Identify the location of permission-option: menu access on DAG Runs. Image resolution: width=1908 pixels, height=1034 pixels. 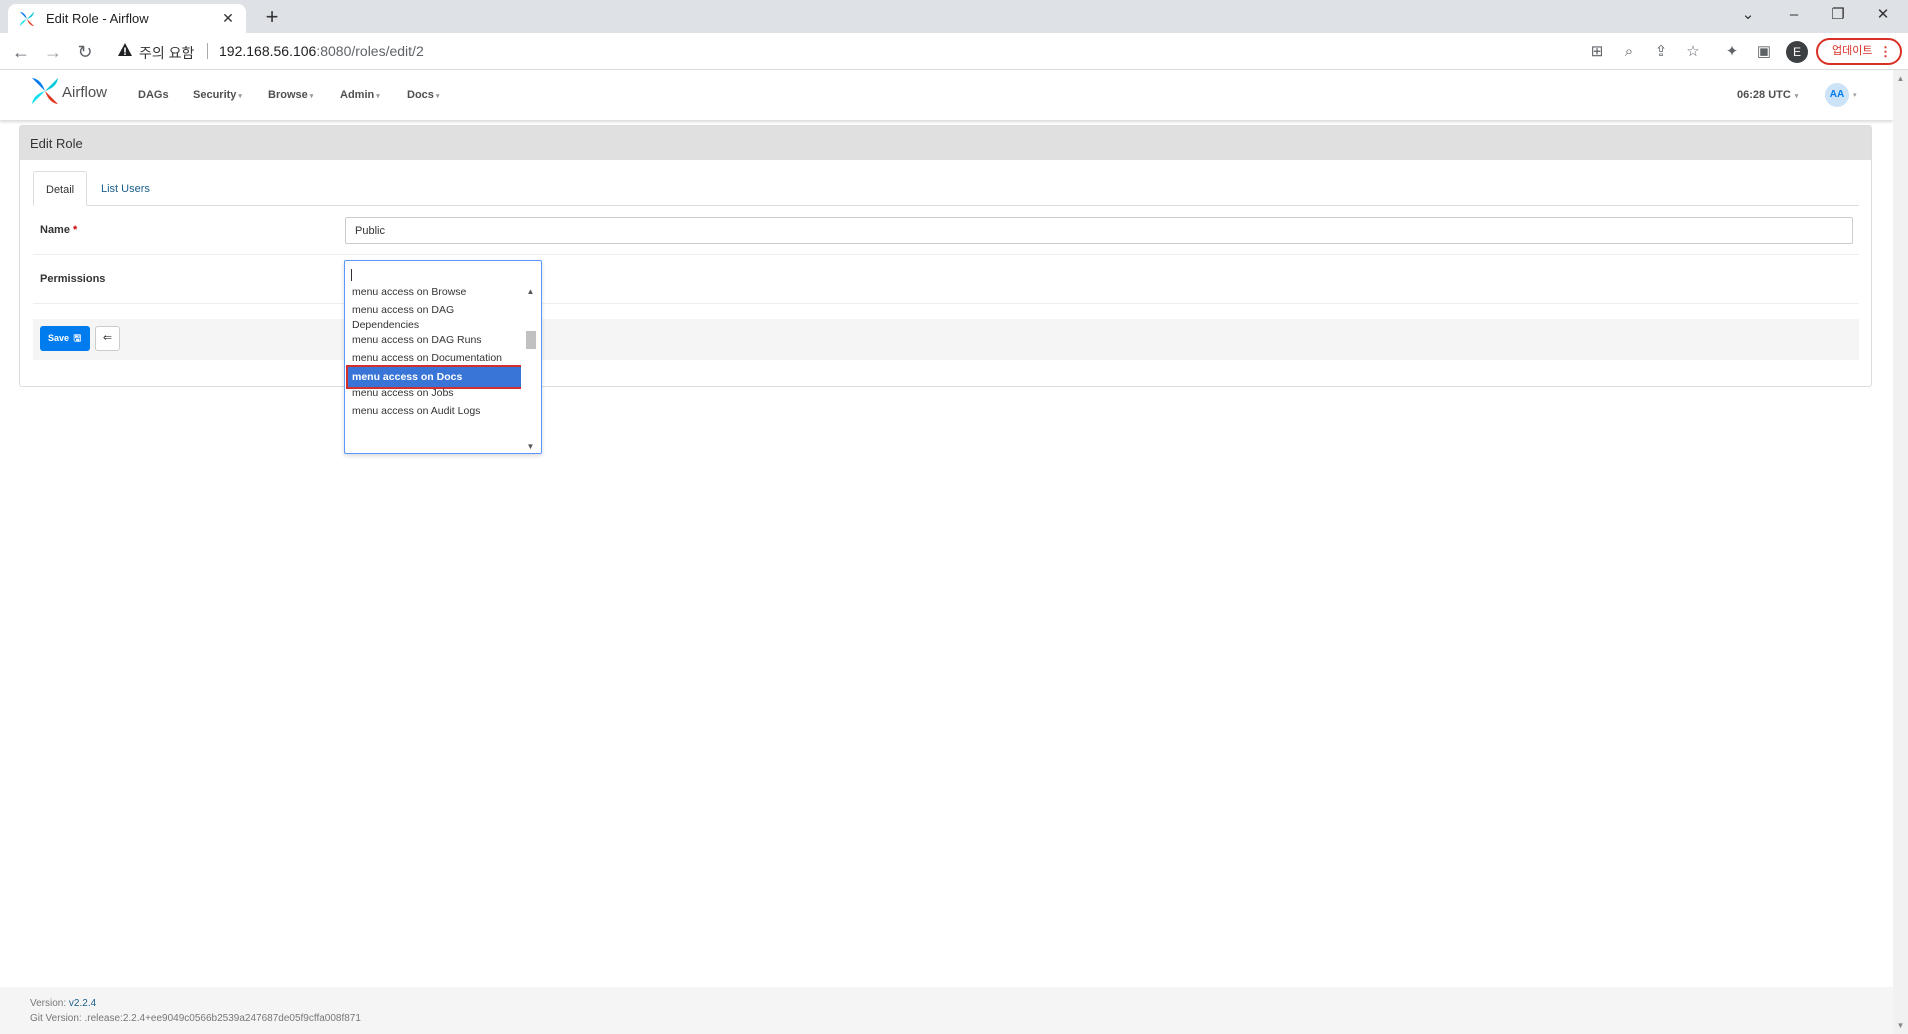
(434, 340).